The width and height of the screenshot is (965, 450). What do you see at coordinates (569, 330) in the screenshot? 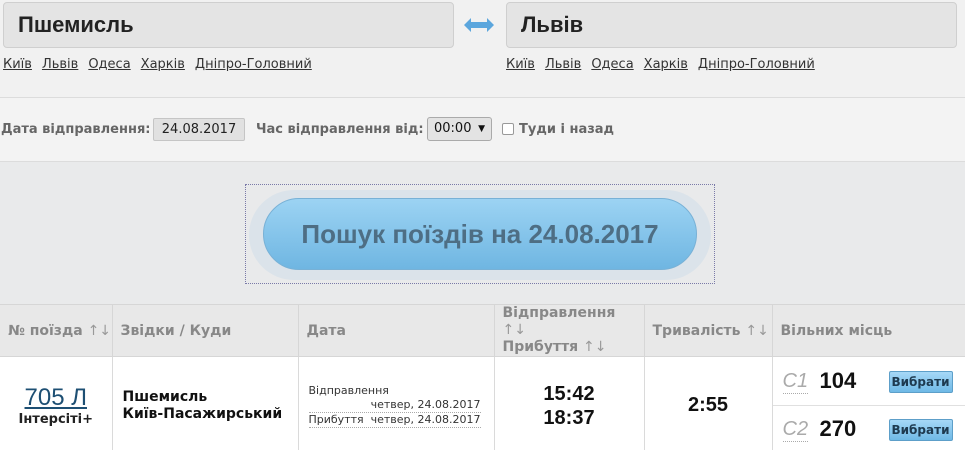
I see `header-depart-arrive: Відправлення ↑↓ Прибуття ↑↓` at bounding box center [569, 330].